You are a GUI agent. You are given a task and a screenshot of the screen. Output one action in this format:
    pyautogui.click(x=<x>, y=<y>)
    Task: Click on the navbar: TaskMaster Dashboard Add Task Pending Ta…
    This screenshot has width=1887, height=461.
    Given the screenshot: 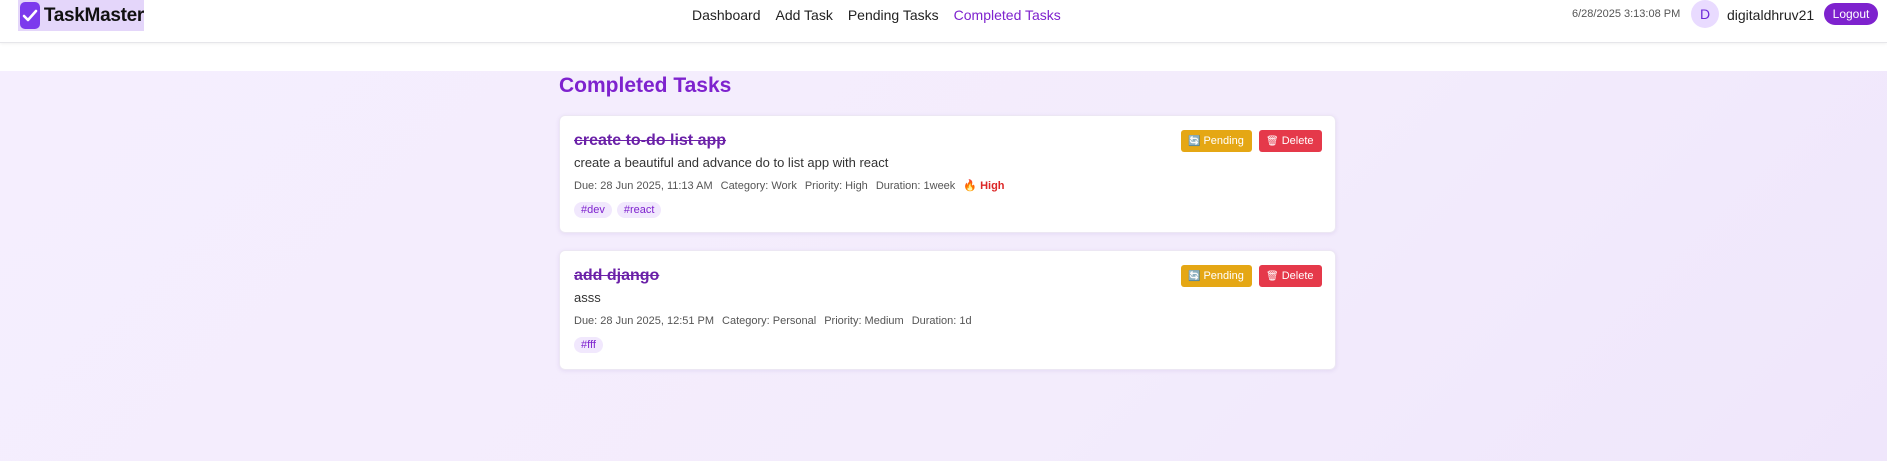 What is the action you would take?
    pyautogui.click(x=943, y=21)
    